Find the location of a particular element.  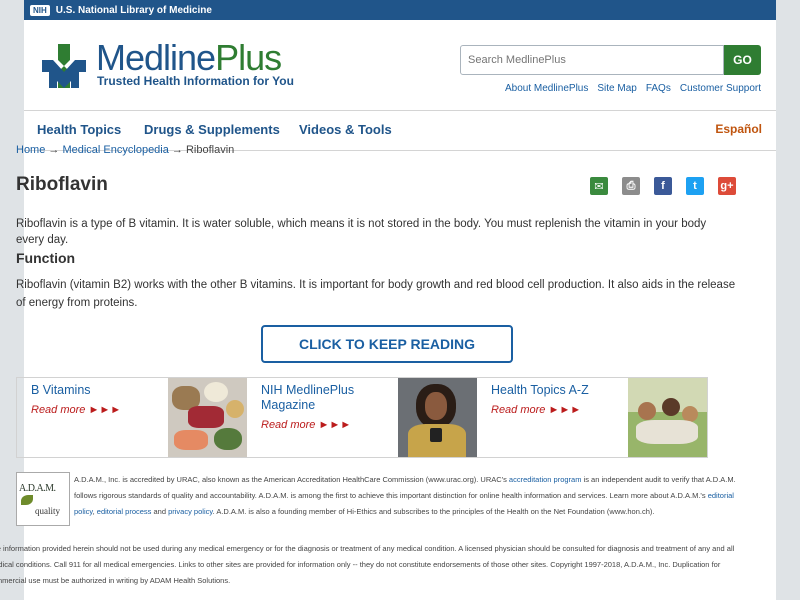

search-go-button: GO is located at coordinates (742, 60).